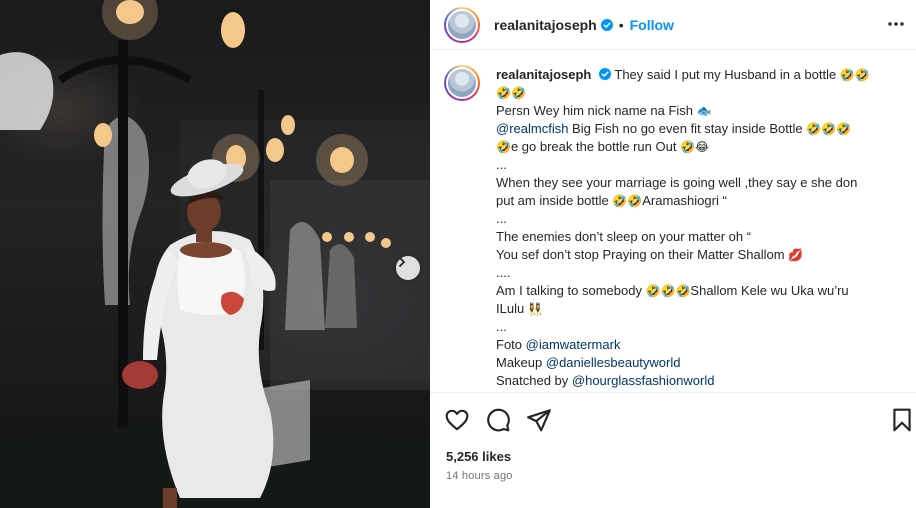  Describe the element at coordinates (534, 380) in the screenshot. I see `caption-line: Snatched by` at that location.